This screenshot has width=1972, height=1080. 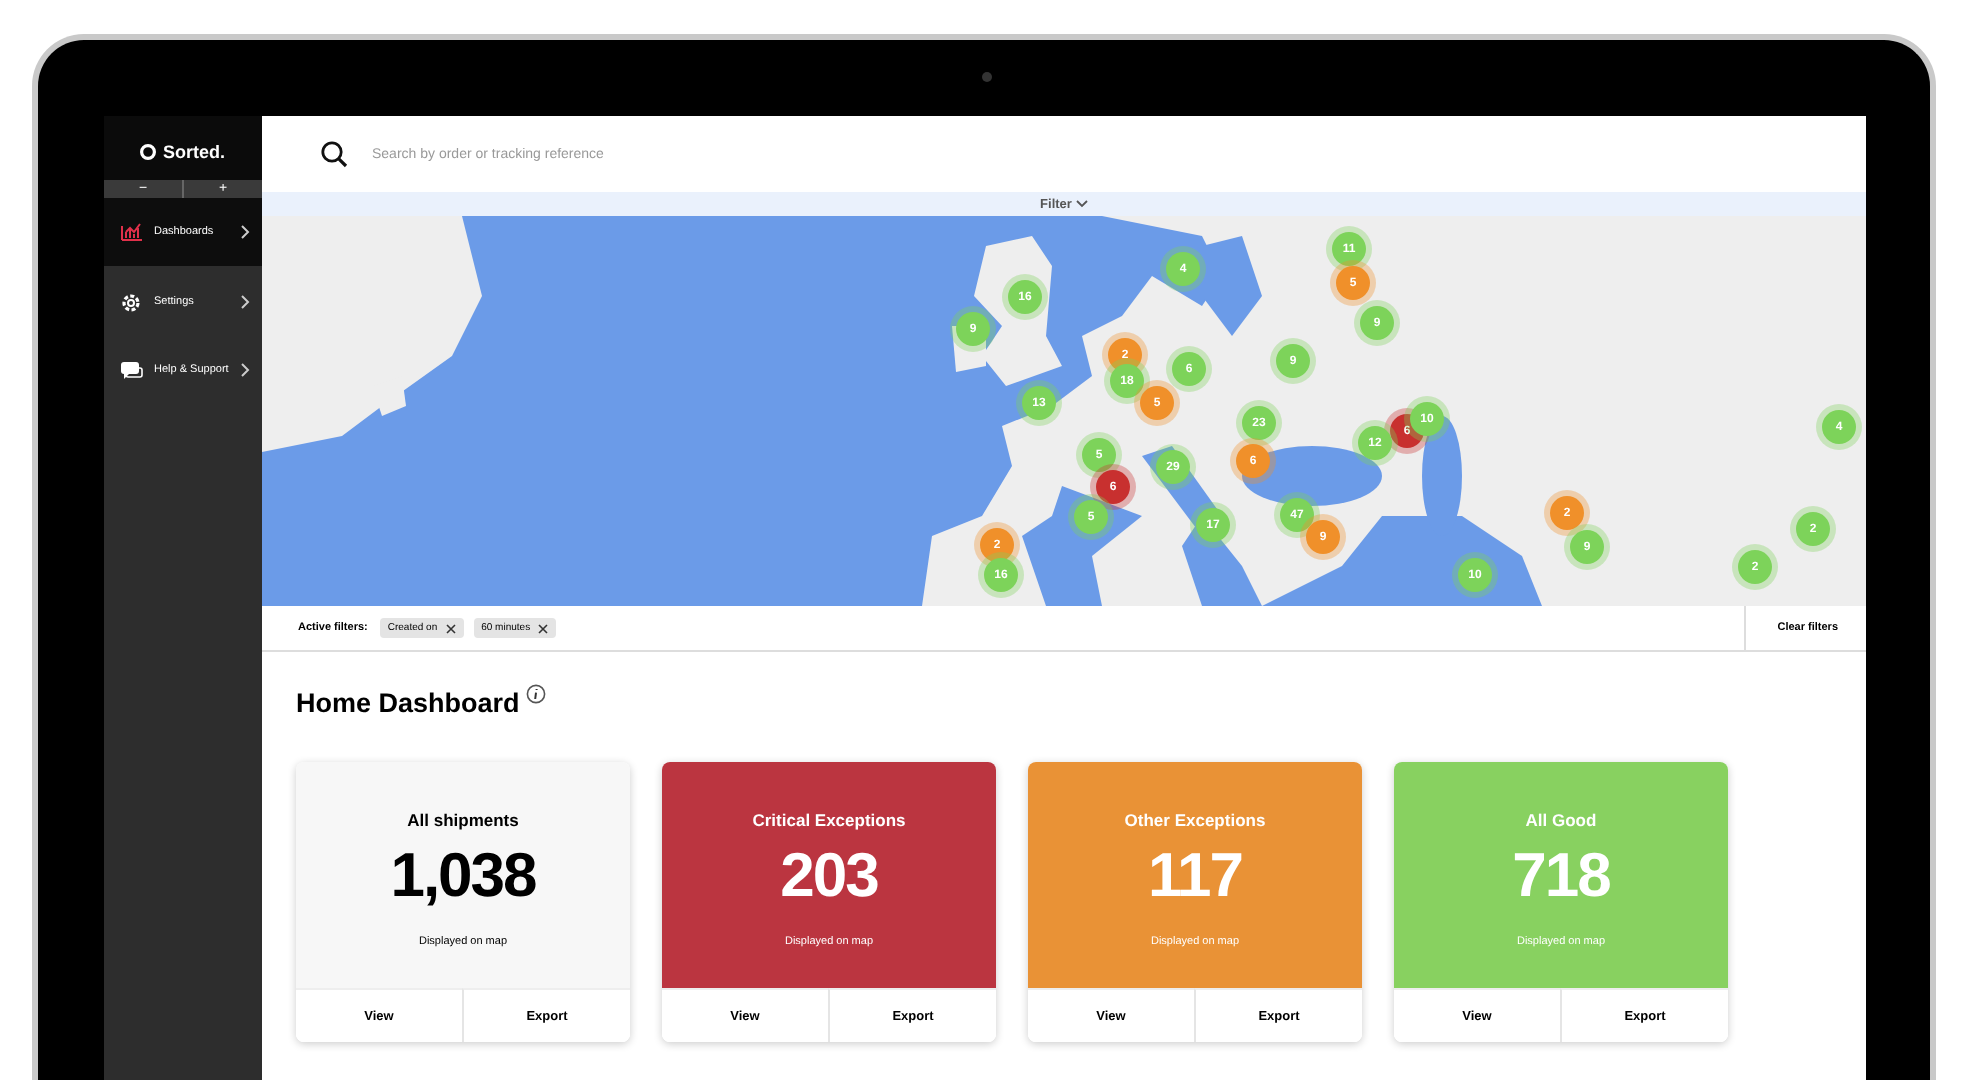 What do you see at coordinates (193, 152) in the screenshot?
I see `logo-text: Sorted.` at bounding box center [193, 152].